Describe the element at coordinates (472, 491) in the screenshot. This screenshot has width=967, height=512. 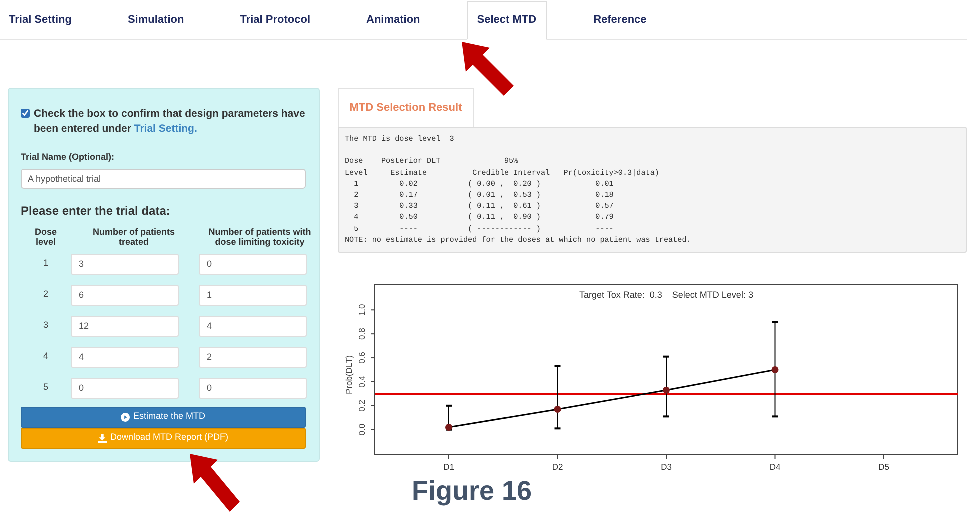
I see `figure-caption: Figure 16` at that location.